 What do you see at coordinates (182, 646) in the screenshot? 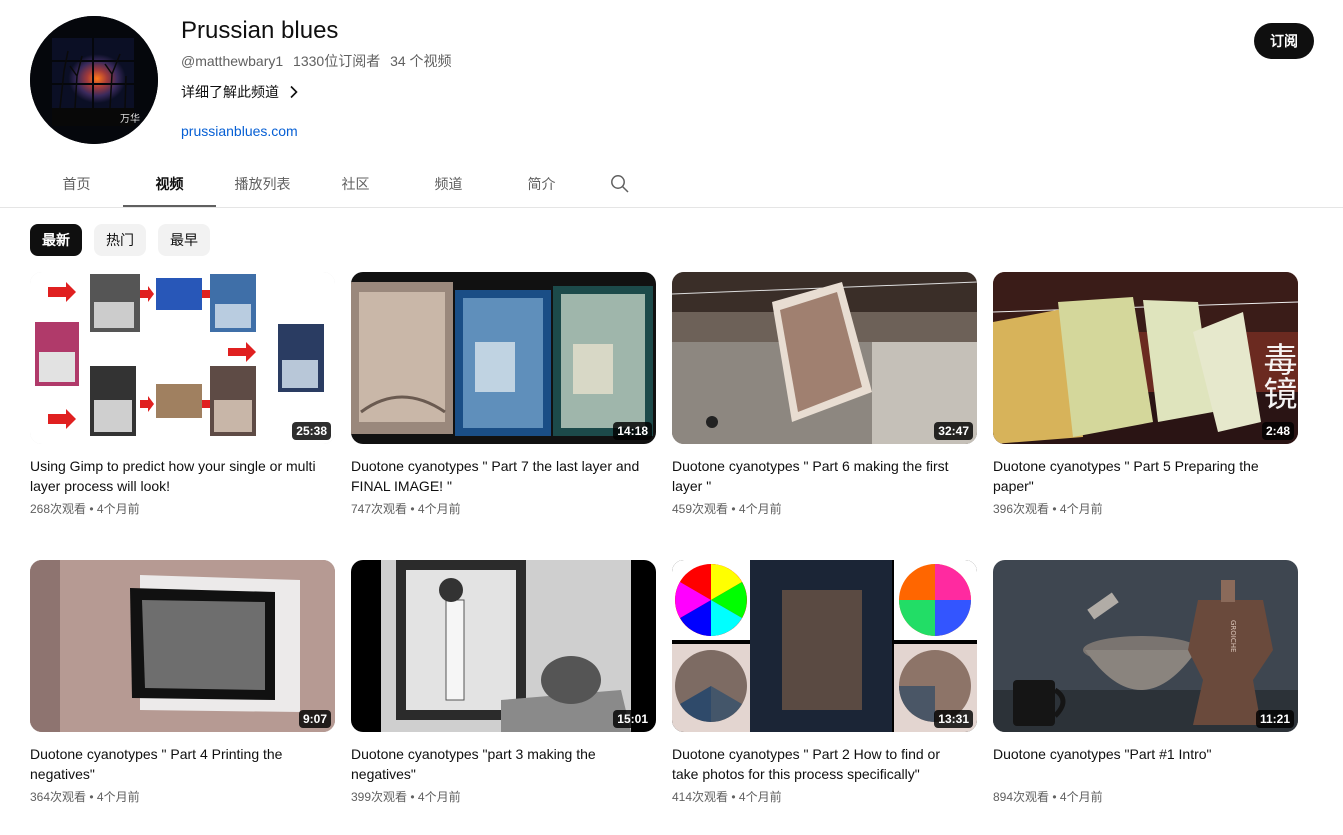
I see `video-thumbnail: 9:07` at bounding box center [182, 646].